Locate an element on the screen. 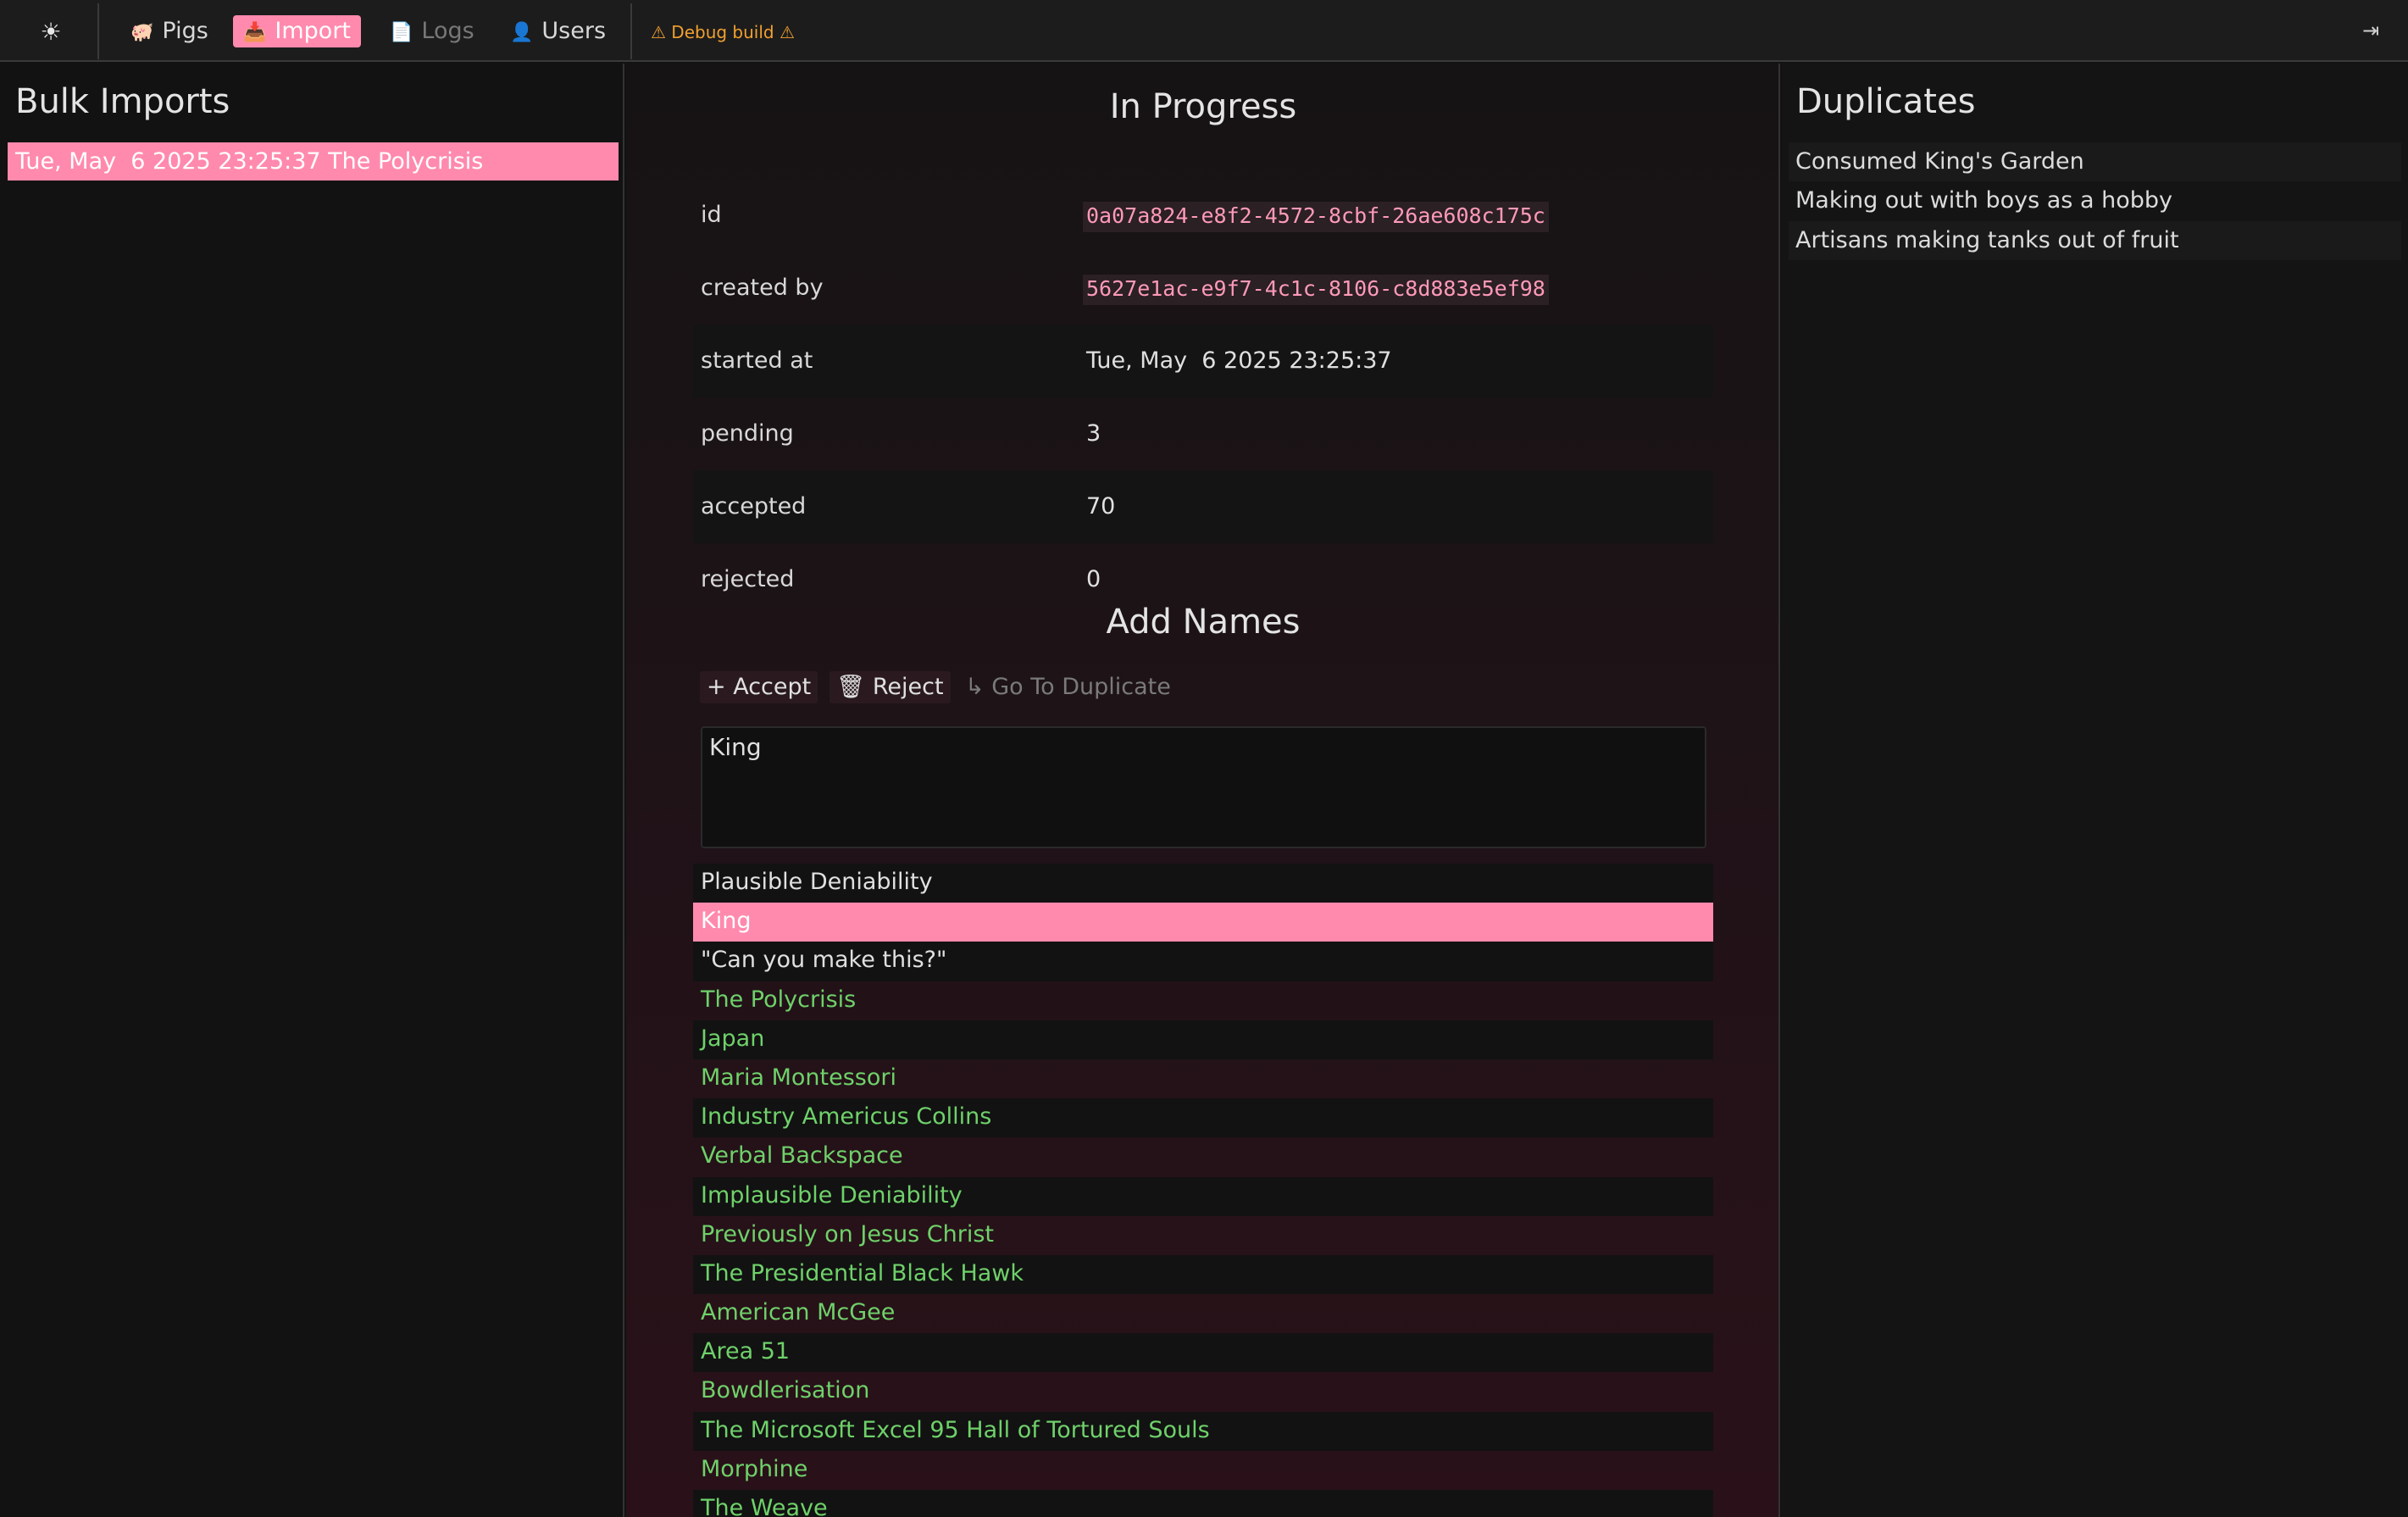 This screenshot has height=1517, width=2408. name-list-item: "Can you make this?" is located at coordinates (1203, 961).